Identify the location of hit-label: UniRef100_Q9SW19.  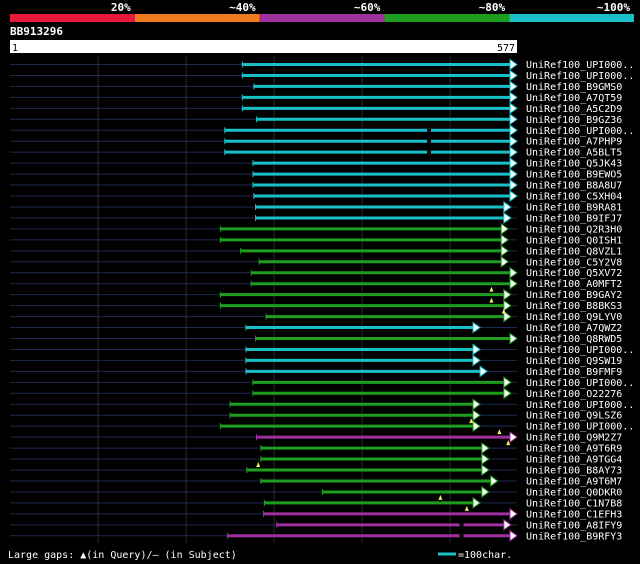
(574, 361).